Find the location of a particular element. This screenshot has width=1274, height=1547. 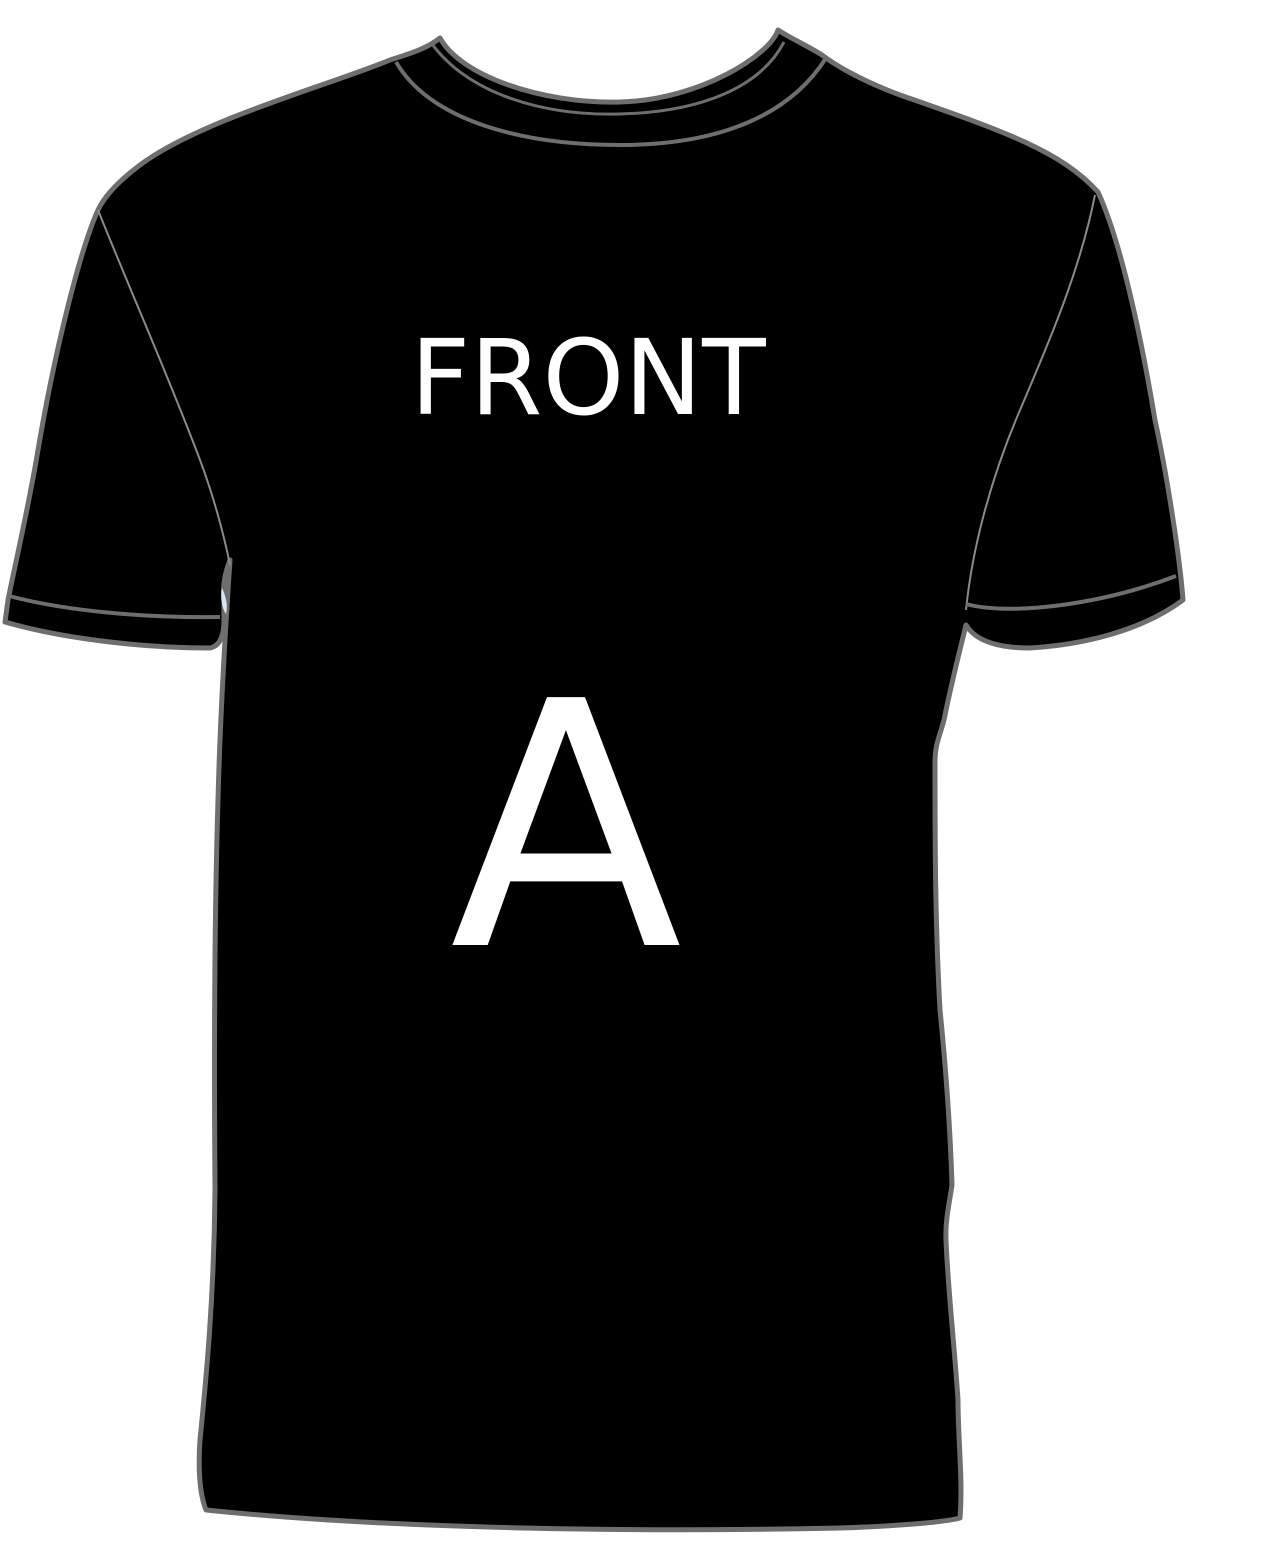

print-letter: A is located at coordinates (567, 828).